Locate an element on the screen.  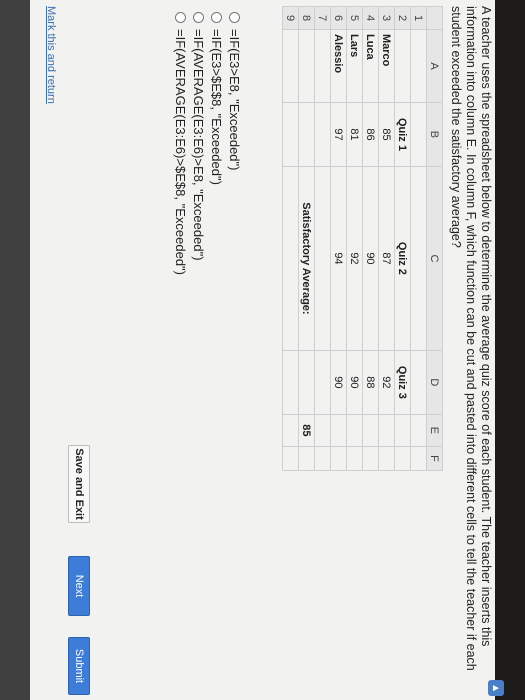
row-number: 9 is located at coordinates (290, 18).